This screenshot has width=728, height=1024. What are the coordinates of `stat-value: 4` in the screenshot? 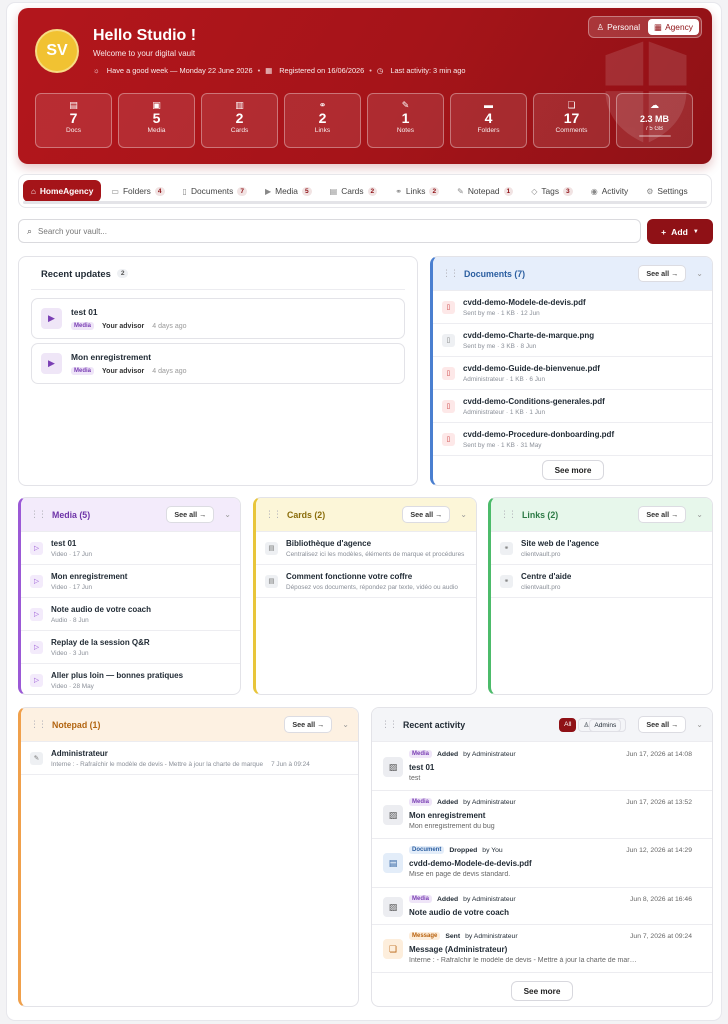 It's located at (488, 118).